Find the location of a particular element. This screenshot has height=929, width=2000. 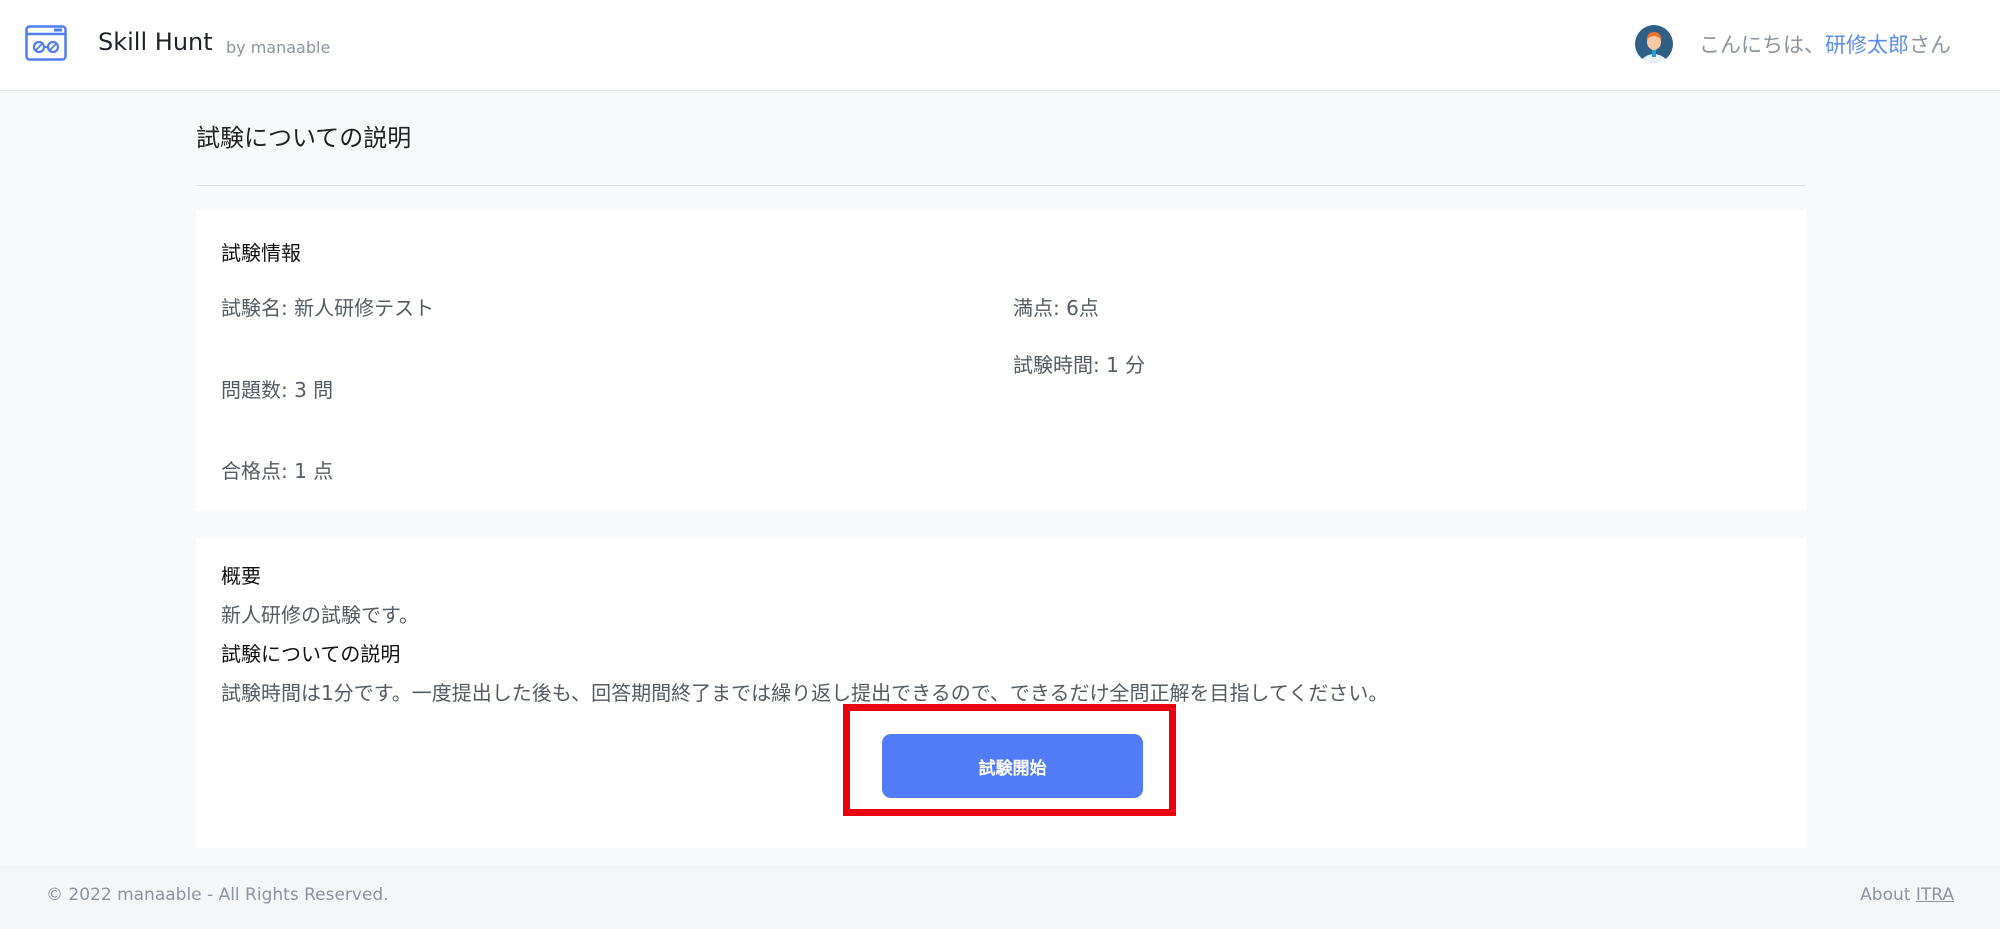

top-header: Skill Hunt by manaable こんにちは、研修太郎さん is located at coordinates (1000, 45).